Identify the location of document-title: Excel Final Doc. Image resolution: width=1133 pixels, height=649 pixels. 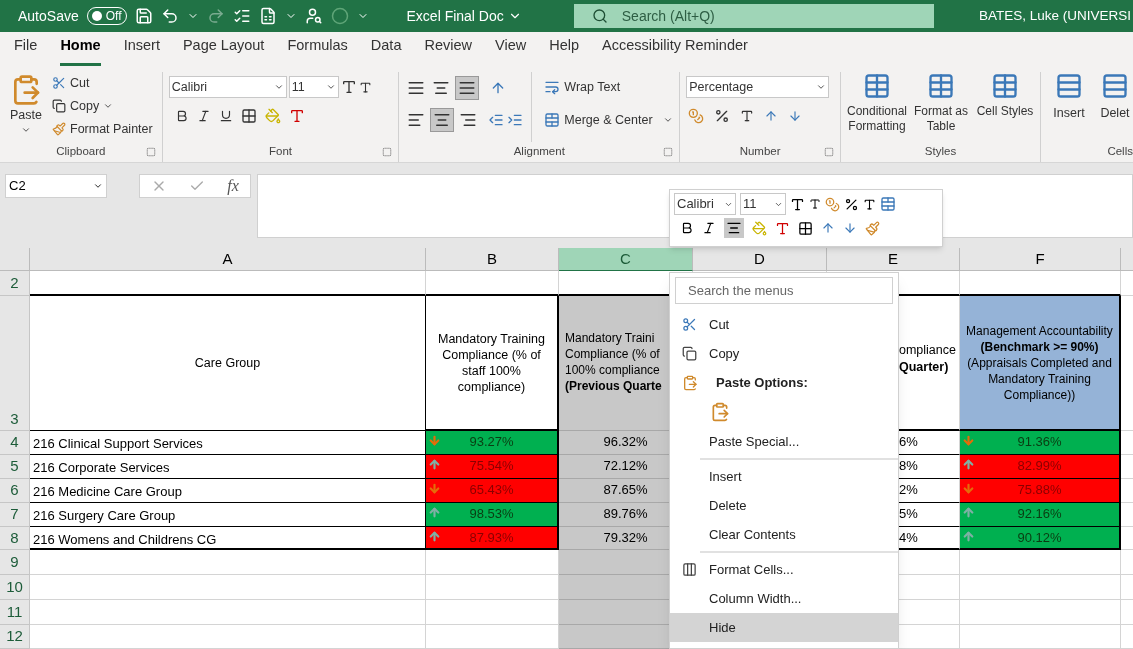
(464, 16).